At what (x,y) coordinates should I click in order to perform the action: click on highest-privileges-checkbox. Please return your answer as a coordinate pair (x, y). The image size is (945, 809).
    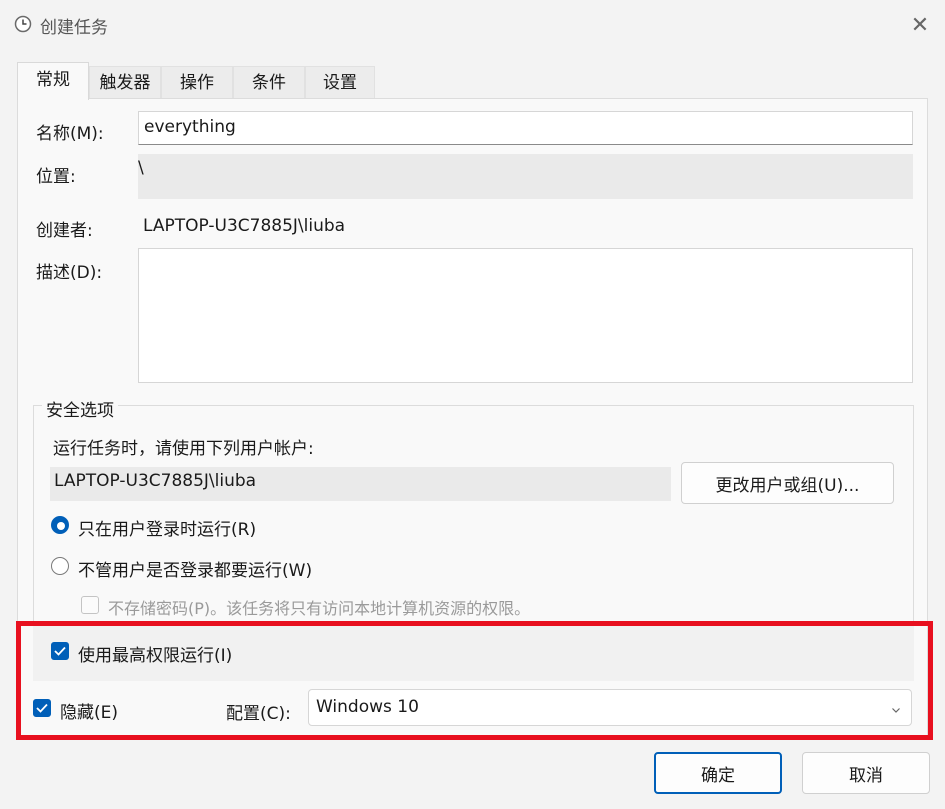
    Looking at the image, I should click on (60, 651).